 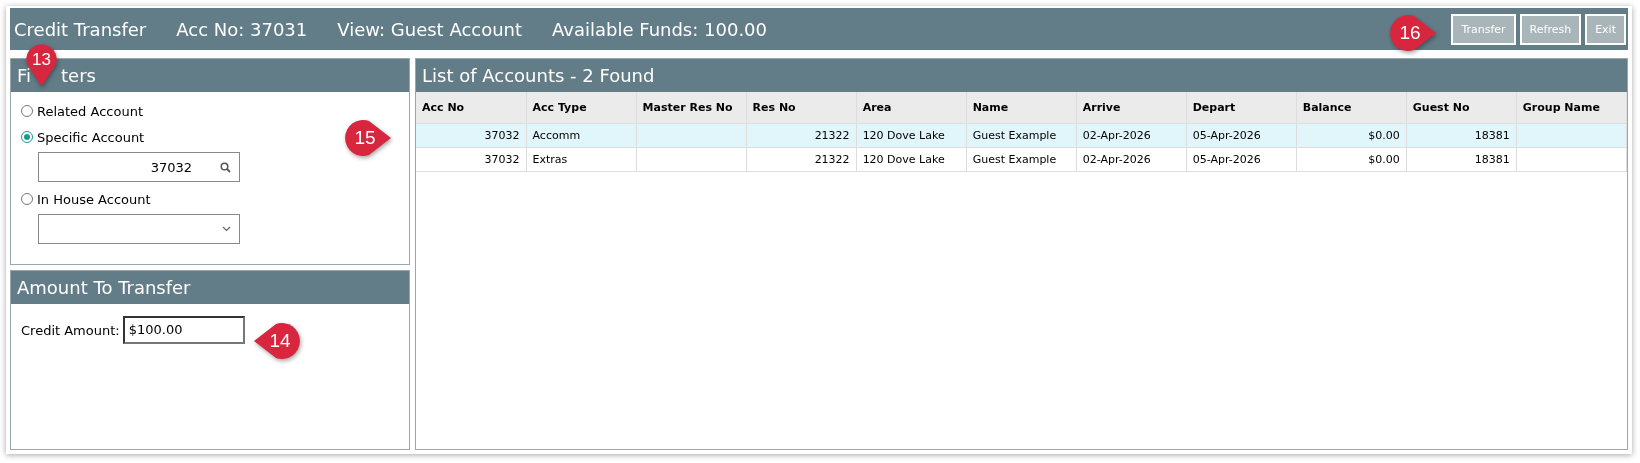 What do you see at coordinates (691, 108) in the screenshot?
I see `column-header: Master Res No` at bounding box center [691, 108].